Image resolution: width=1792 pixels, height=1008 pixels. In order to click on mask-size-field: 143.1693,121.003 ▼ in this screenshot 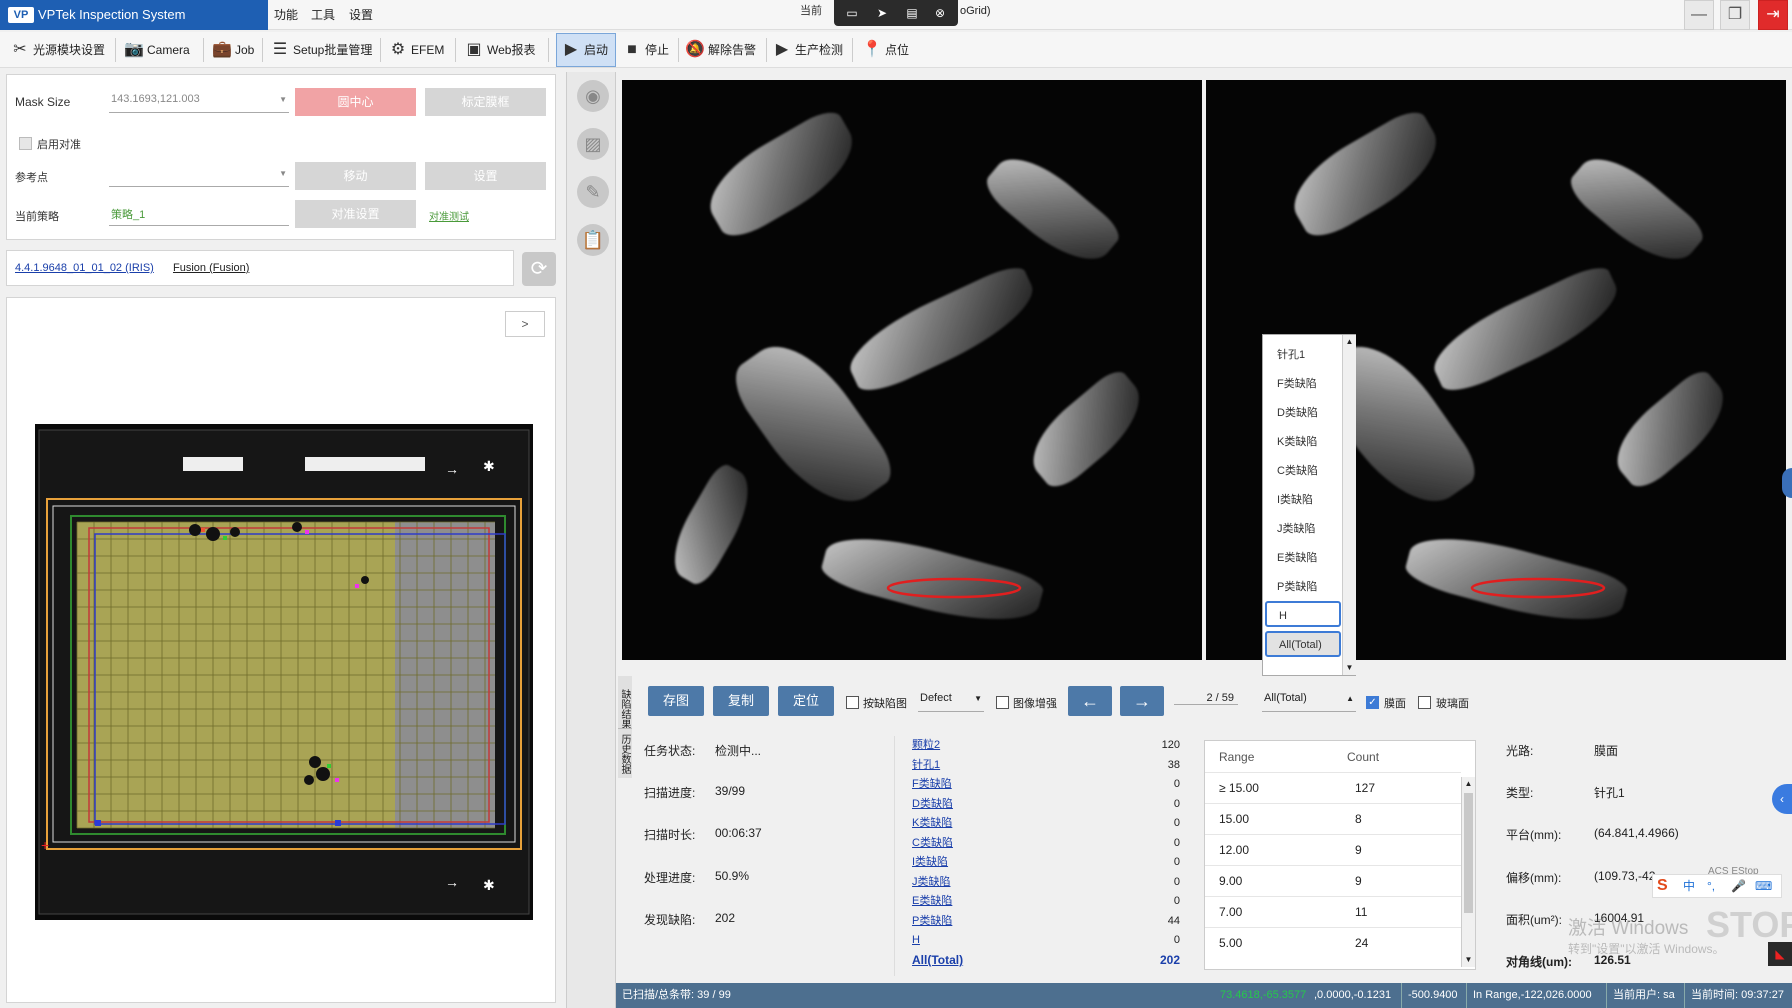, I will do `click(199, 103)`.